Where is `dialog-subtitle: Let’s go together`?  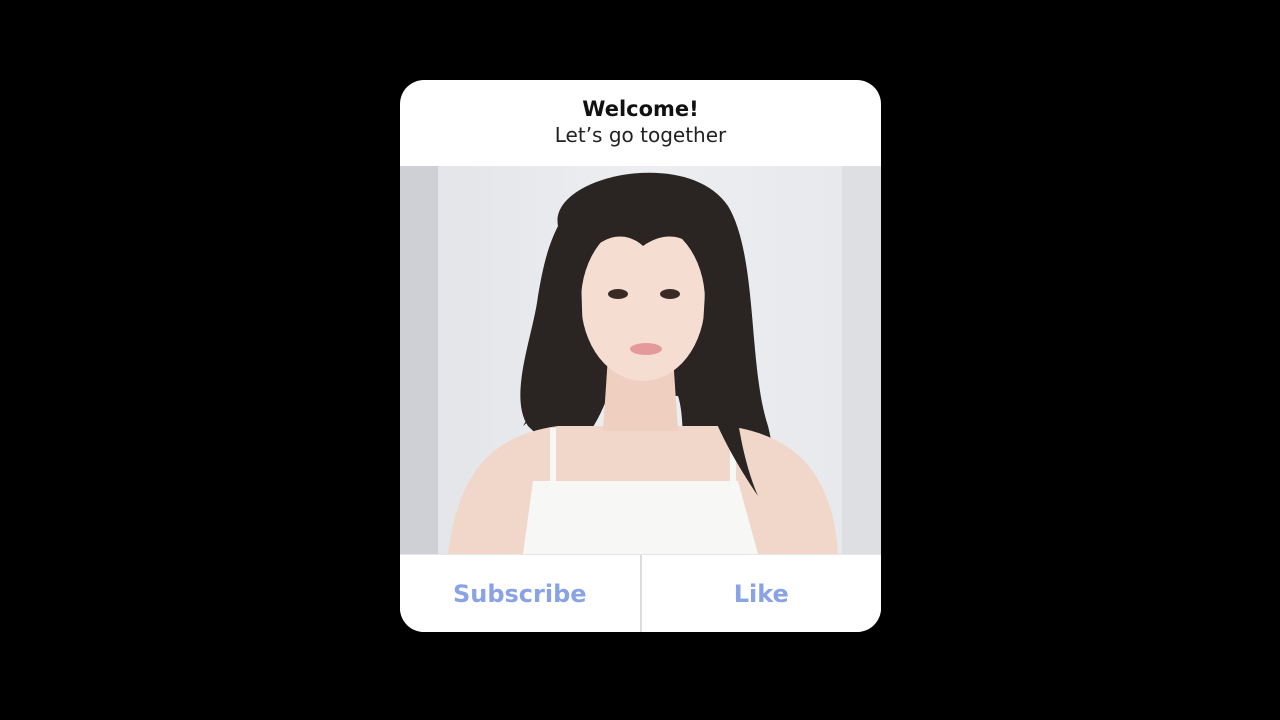 dialog-subtitle: Let’s go together is located at coordinates (640, 135).